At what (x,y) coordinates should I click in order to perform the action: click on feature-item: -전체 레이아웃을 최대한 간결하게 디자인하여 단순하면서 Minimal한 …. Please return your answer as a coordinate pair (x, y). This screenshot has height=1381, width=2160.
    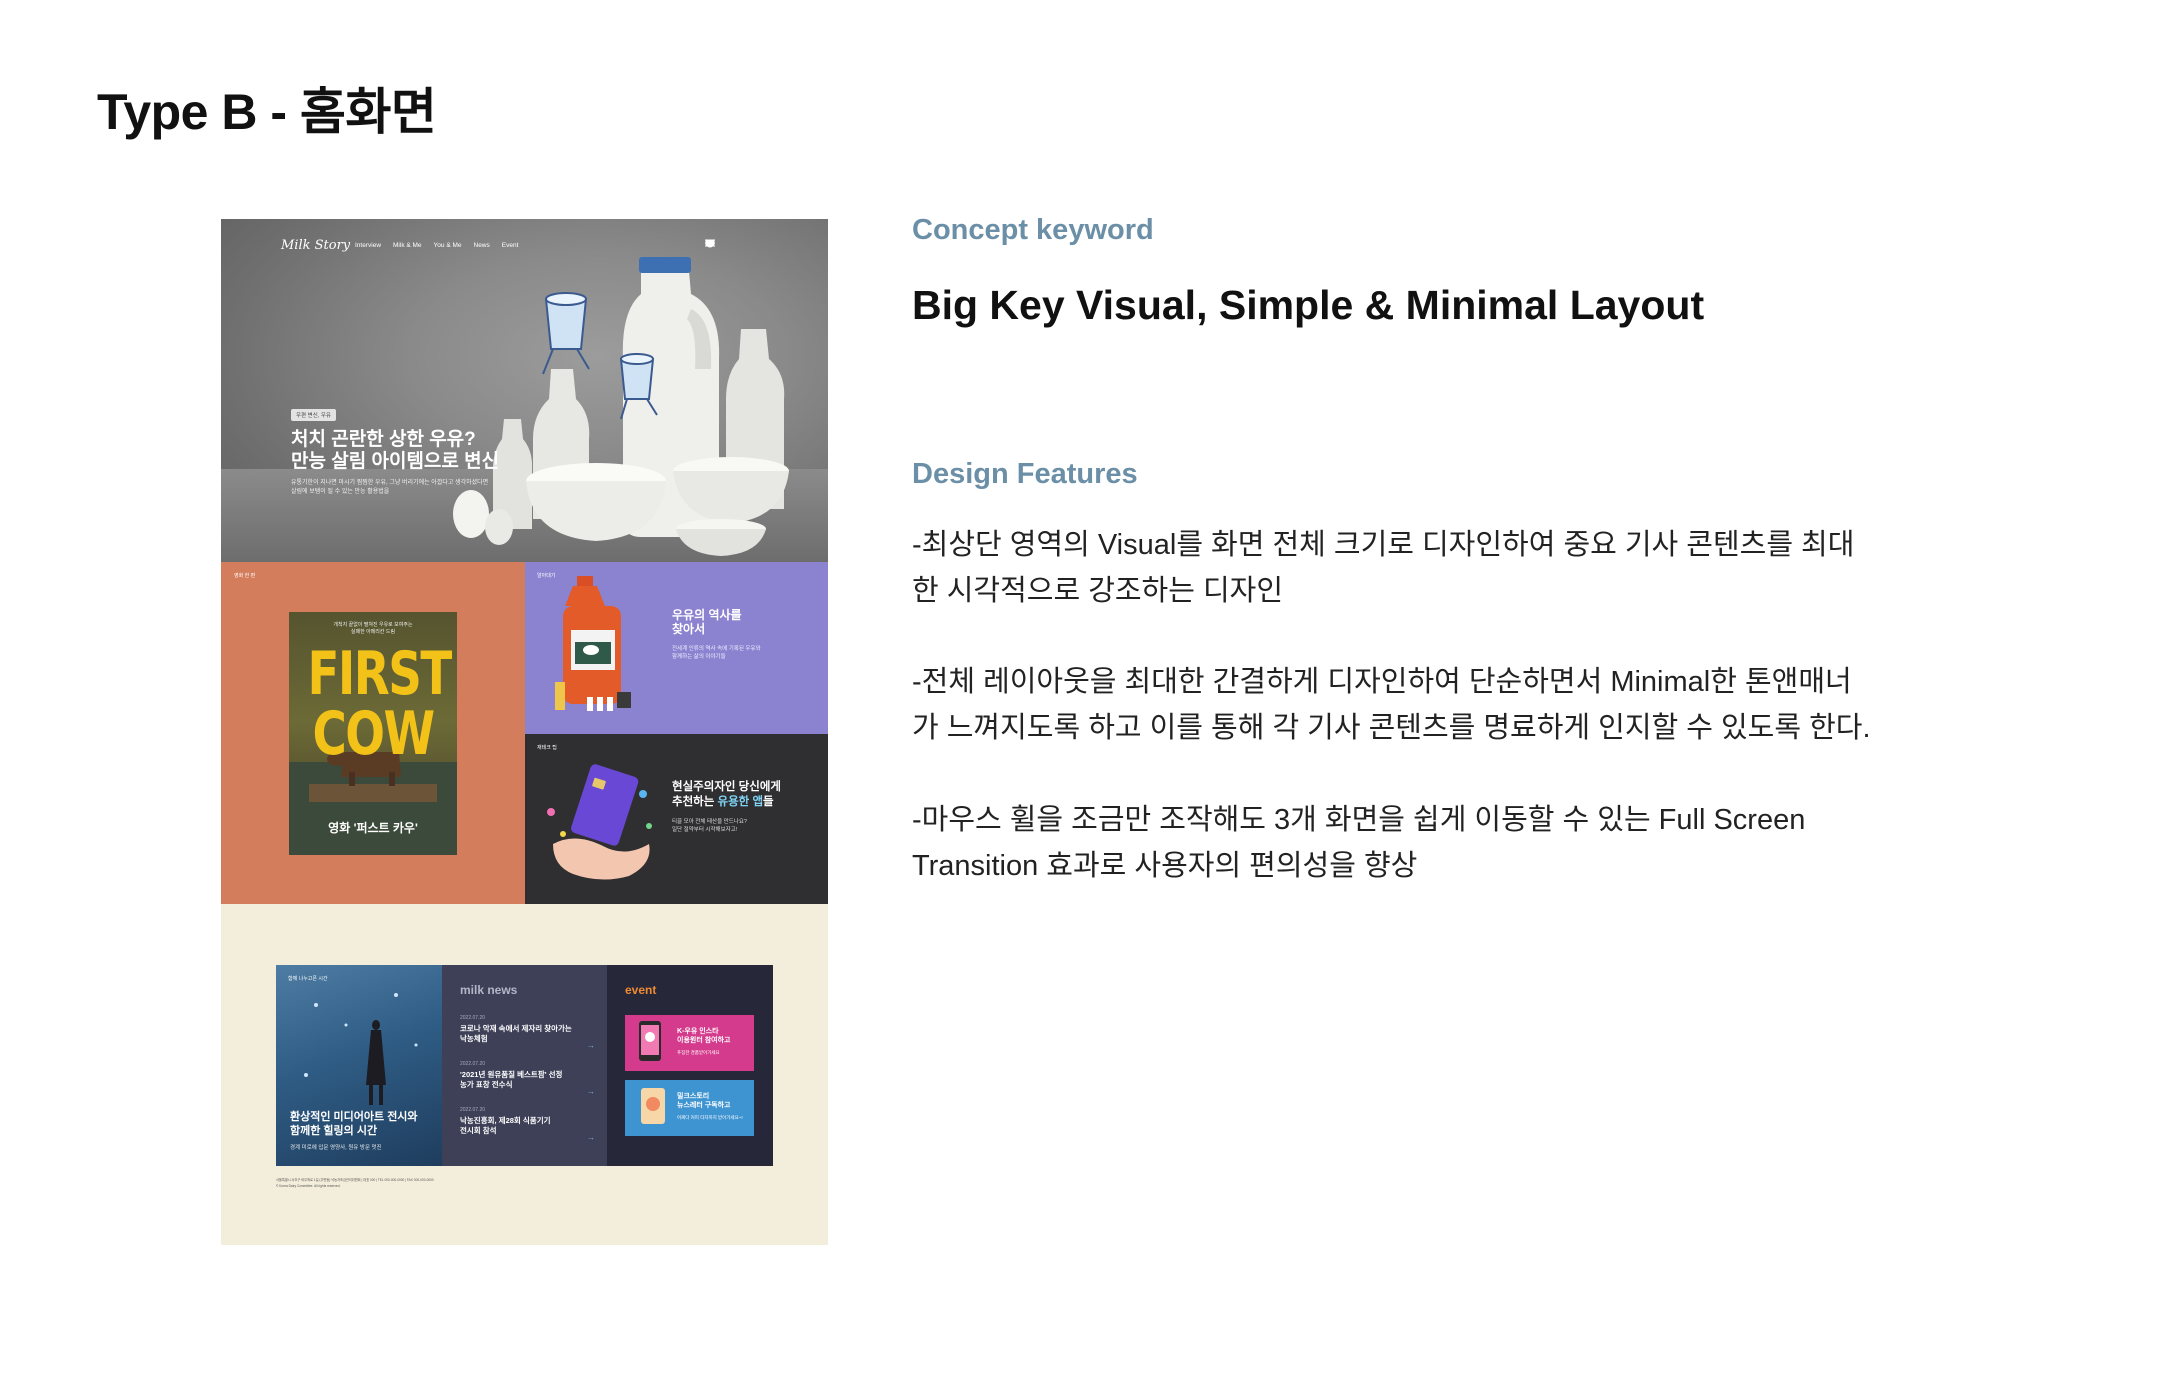
    Looking at the image, I should click on (1391, 705).